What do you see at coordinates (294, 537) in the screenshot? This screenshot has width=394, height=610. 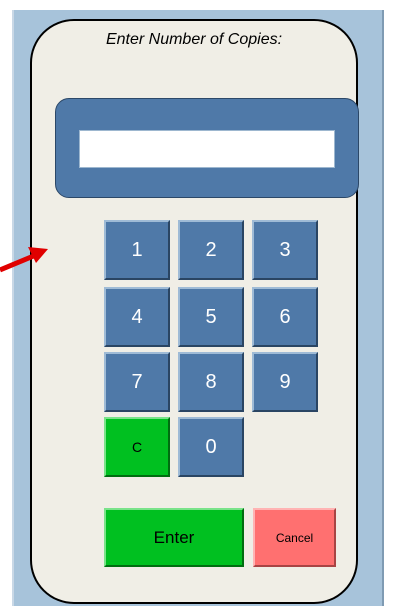 I see `cancel-button: Cancel` at bounding box center [294, 537].